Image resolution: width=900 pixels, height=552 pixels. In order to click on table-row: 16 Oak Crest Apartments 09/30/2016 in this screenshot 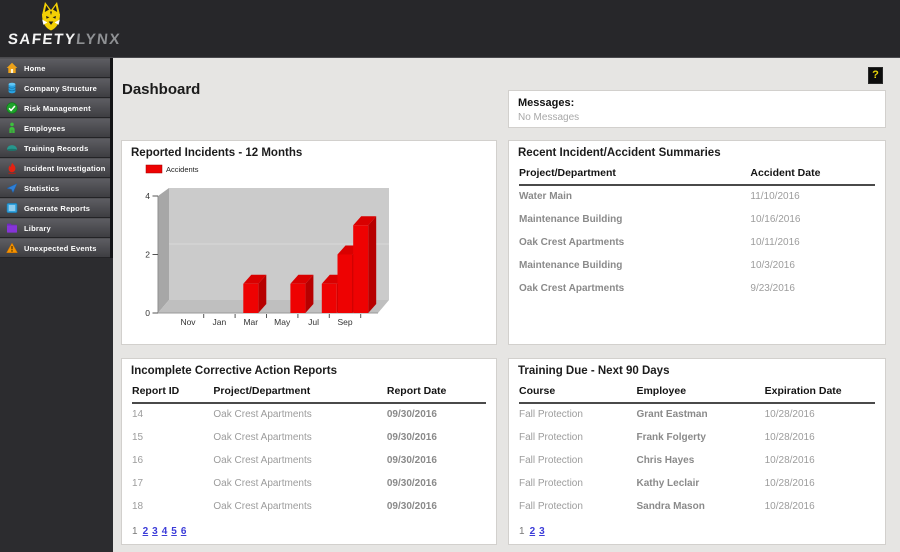, I will do `click(309, 461)`.